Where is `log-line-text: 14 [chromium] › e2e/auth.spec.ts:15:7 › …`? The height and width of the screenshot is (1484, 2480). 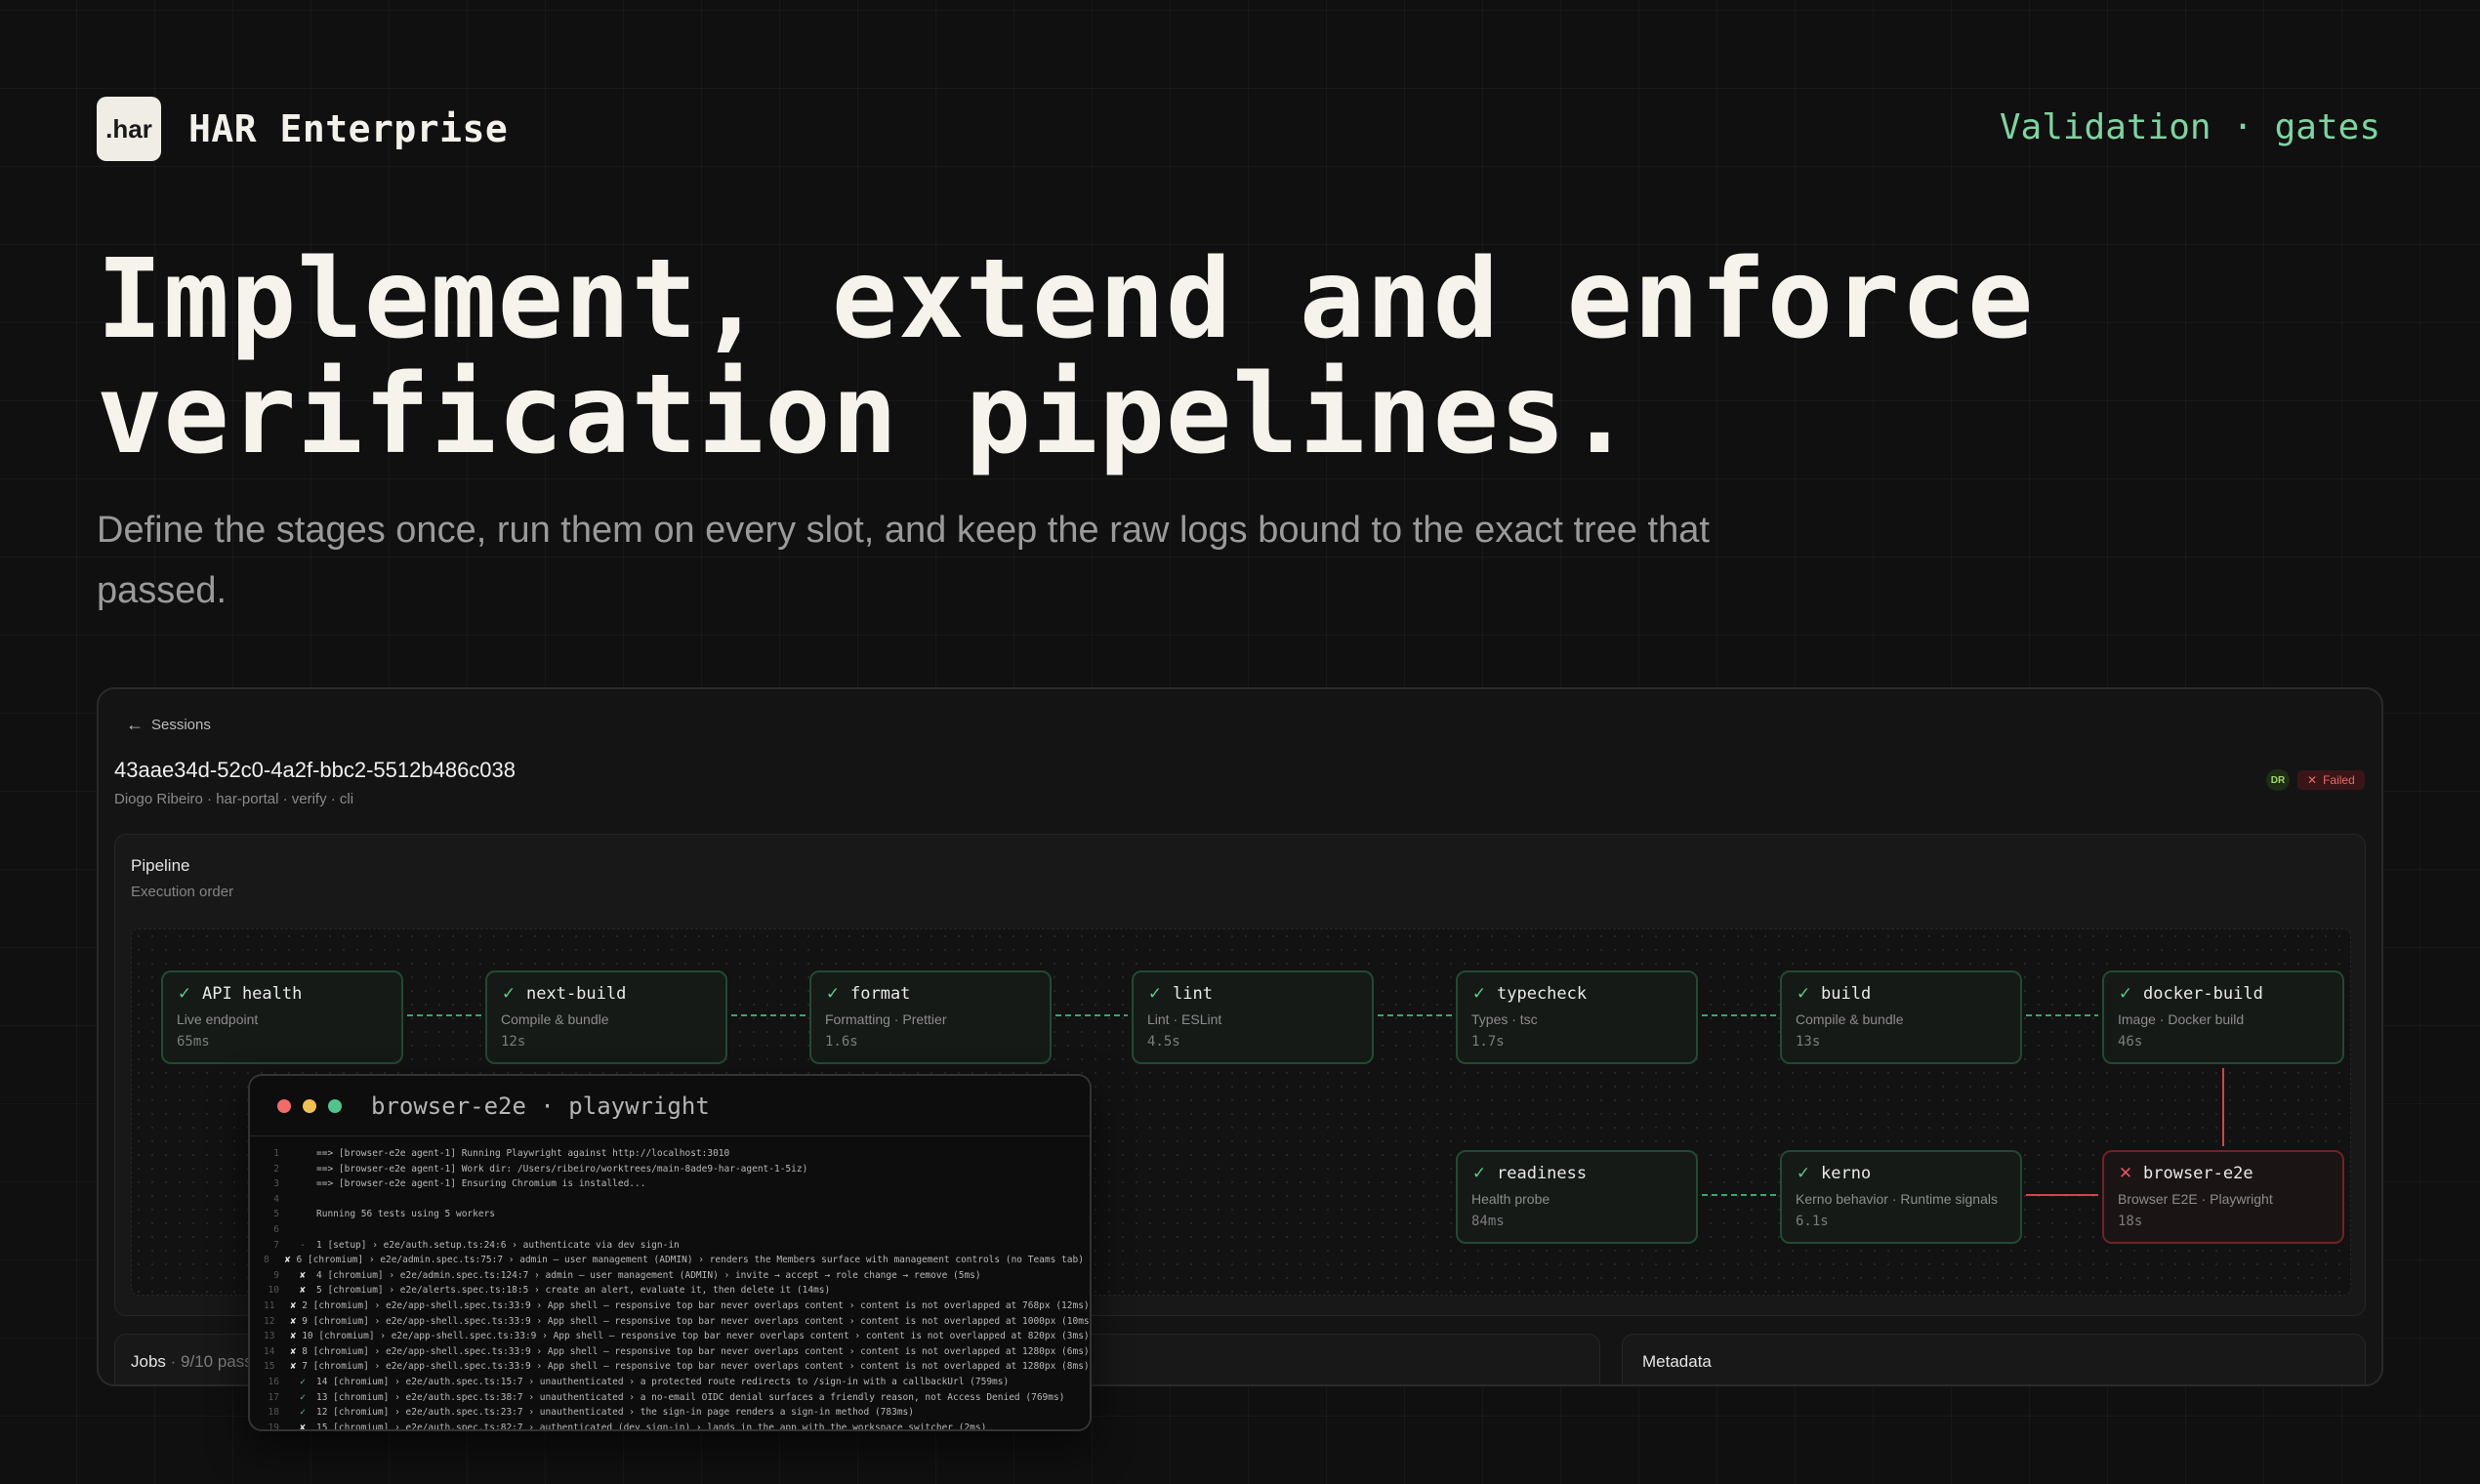
log-line-text: 14 [chromium] › e2e/auth.spec.ts:15:7 › … is located at coordinates (663, 1382).